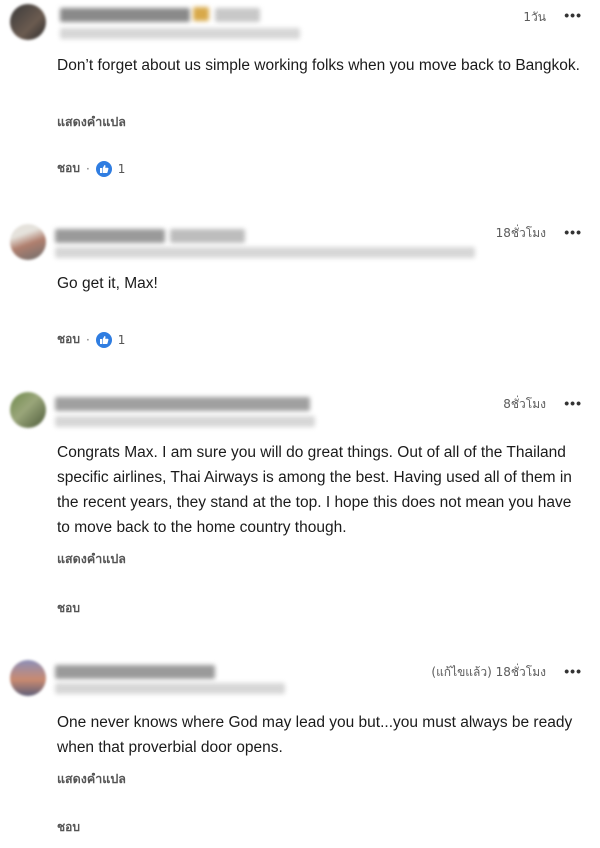  I want to click on avatar, so click(28, 678).